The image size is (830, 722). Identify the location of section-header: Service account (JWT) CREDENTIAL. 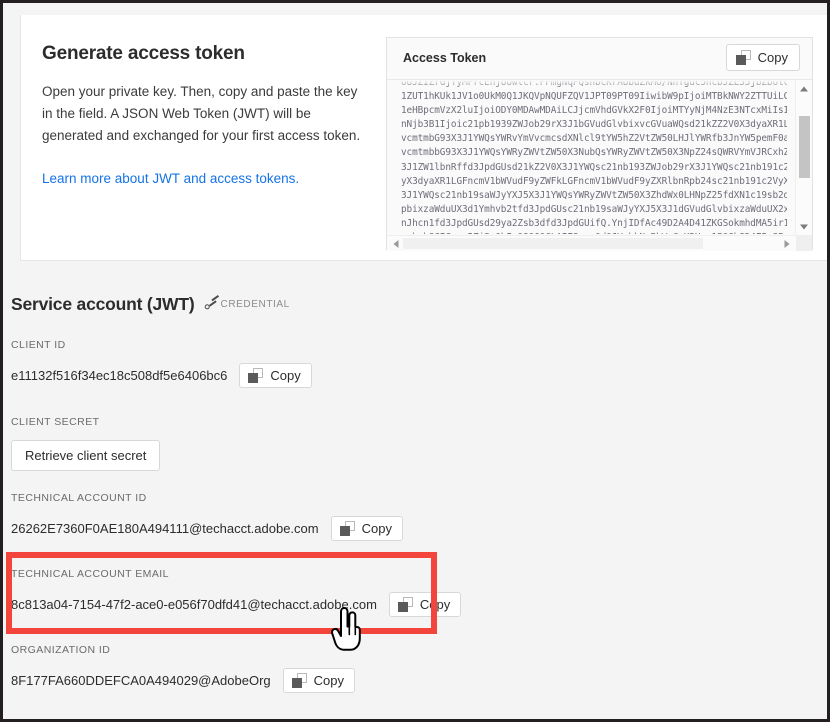
(150, 304).